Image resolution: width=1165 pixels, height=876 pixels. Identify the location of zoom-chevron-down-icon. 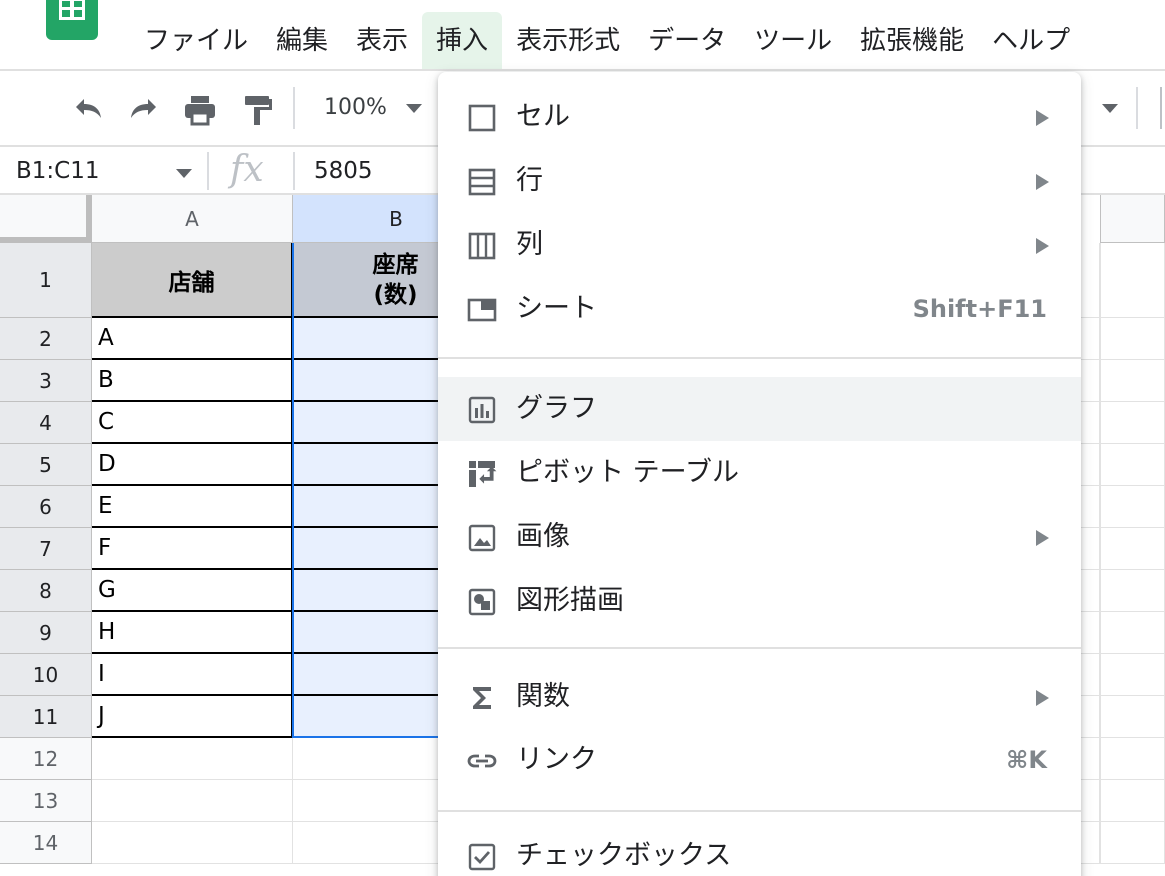
(414, 108).